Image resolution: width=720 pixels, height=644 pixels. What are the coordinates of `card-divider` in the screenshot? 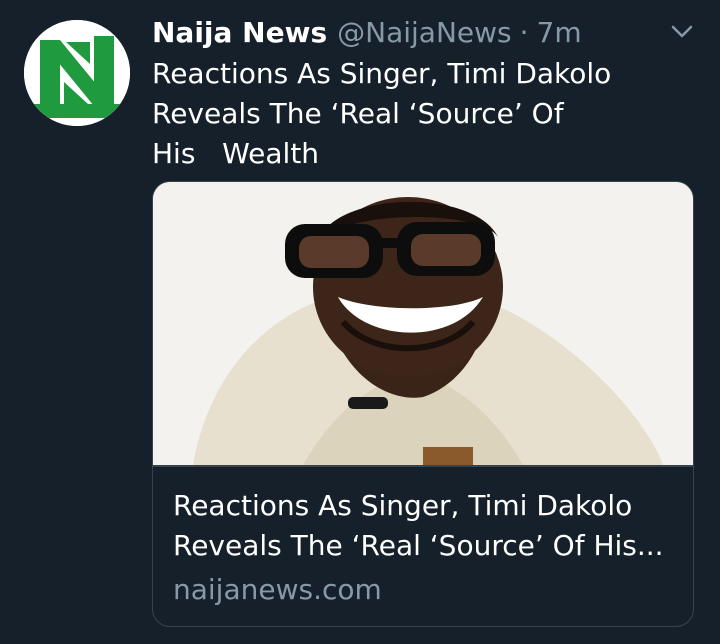 It's located at (423, 466).